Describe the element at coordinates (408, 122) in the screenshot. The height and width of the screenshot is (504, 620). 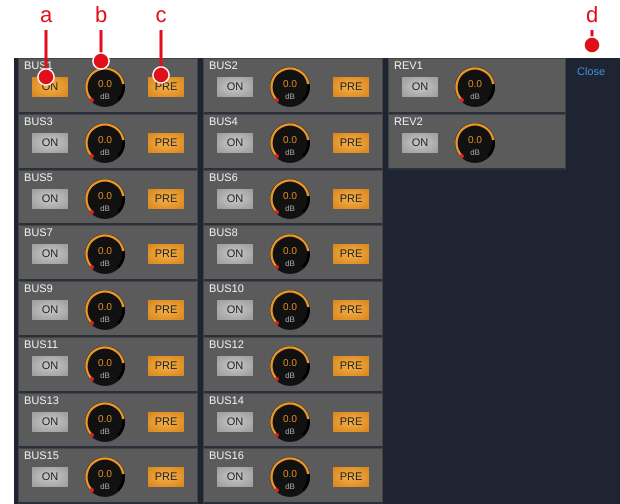
I see `bus-name: REV2` at that location.